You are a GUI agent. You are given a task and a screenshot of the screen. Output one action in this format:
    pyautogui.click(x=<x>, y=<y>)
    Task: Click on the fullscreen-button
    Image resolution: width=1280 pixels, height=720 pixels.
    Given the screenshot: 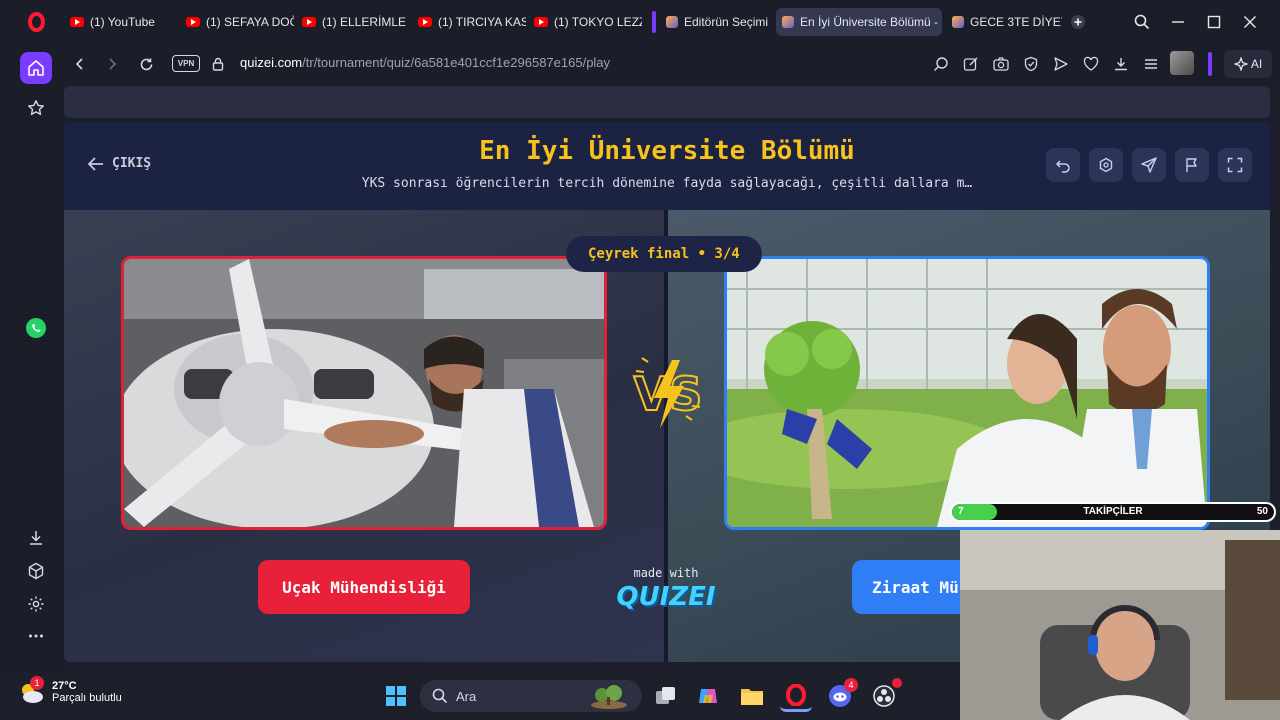 What is the action you would take?
    pyautogui.click(x=1235, y=165)
    